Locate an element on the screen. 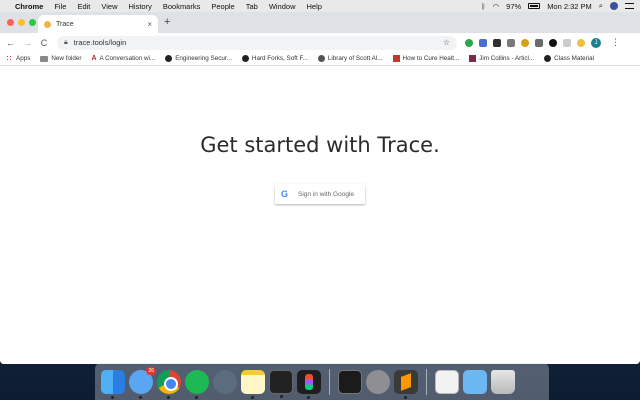 The width and height of the screenshot is (640, 400). extension-box-icon is located at coordinates (539, 42).